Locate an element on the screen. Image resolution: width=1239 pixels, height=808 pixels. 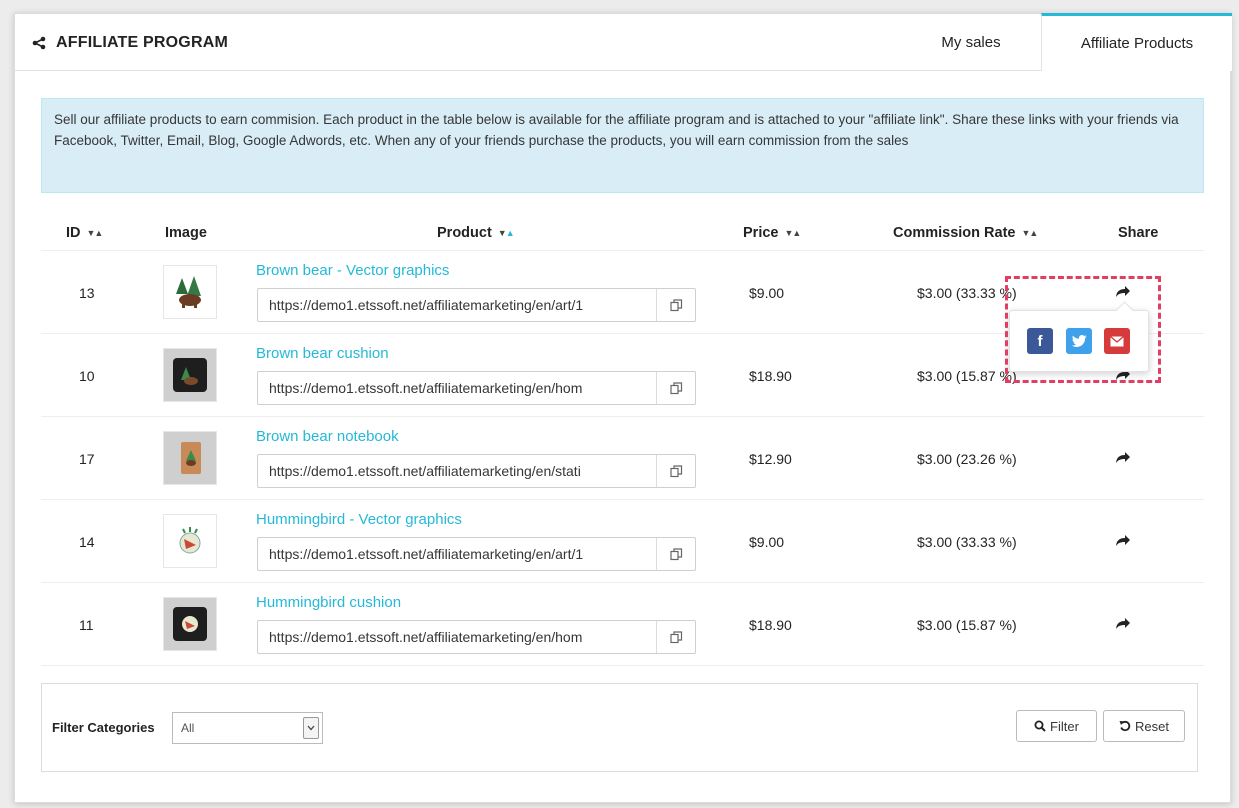
row-id: 17 is located at coordinates (87, 459).